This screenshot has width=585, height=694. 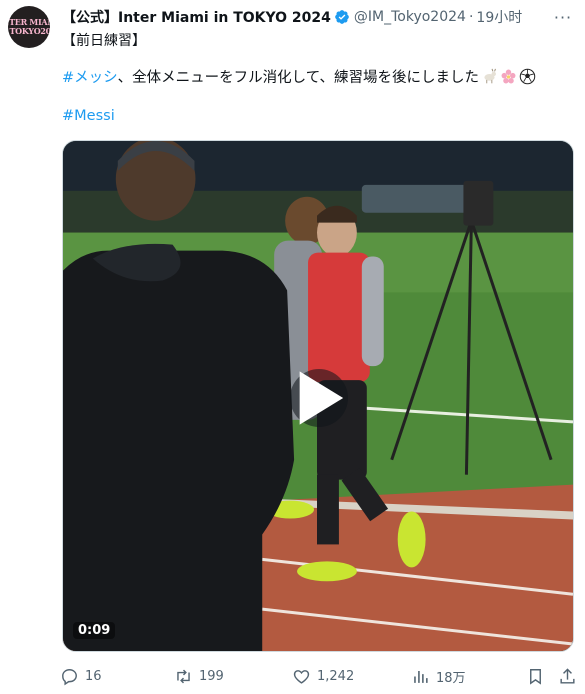 I want to click on goat-emoji-icon, so click(x=490, y=76).